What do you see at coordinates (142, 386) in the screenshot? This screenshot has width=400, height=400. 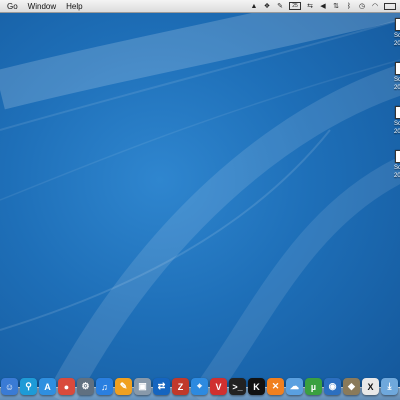 I see `preview-icon: ▣` at bounding box center [142, 386].